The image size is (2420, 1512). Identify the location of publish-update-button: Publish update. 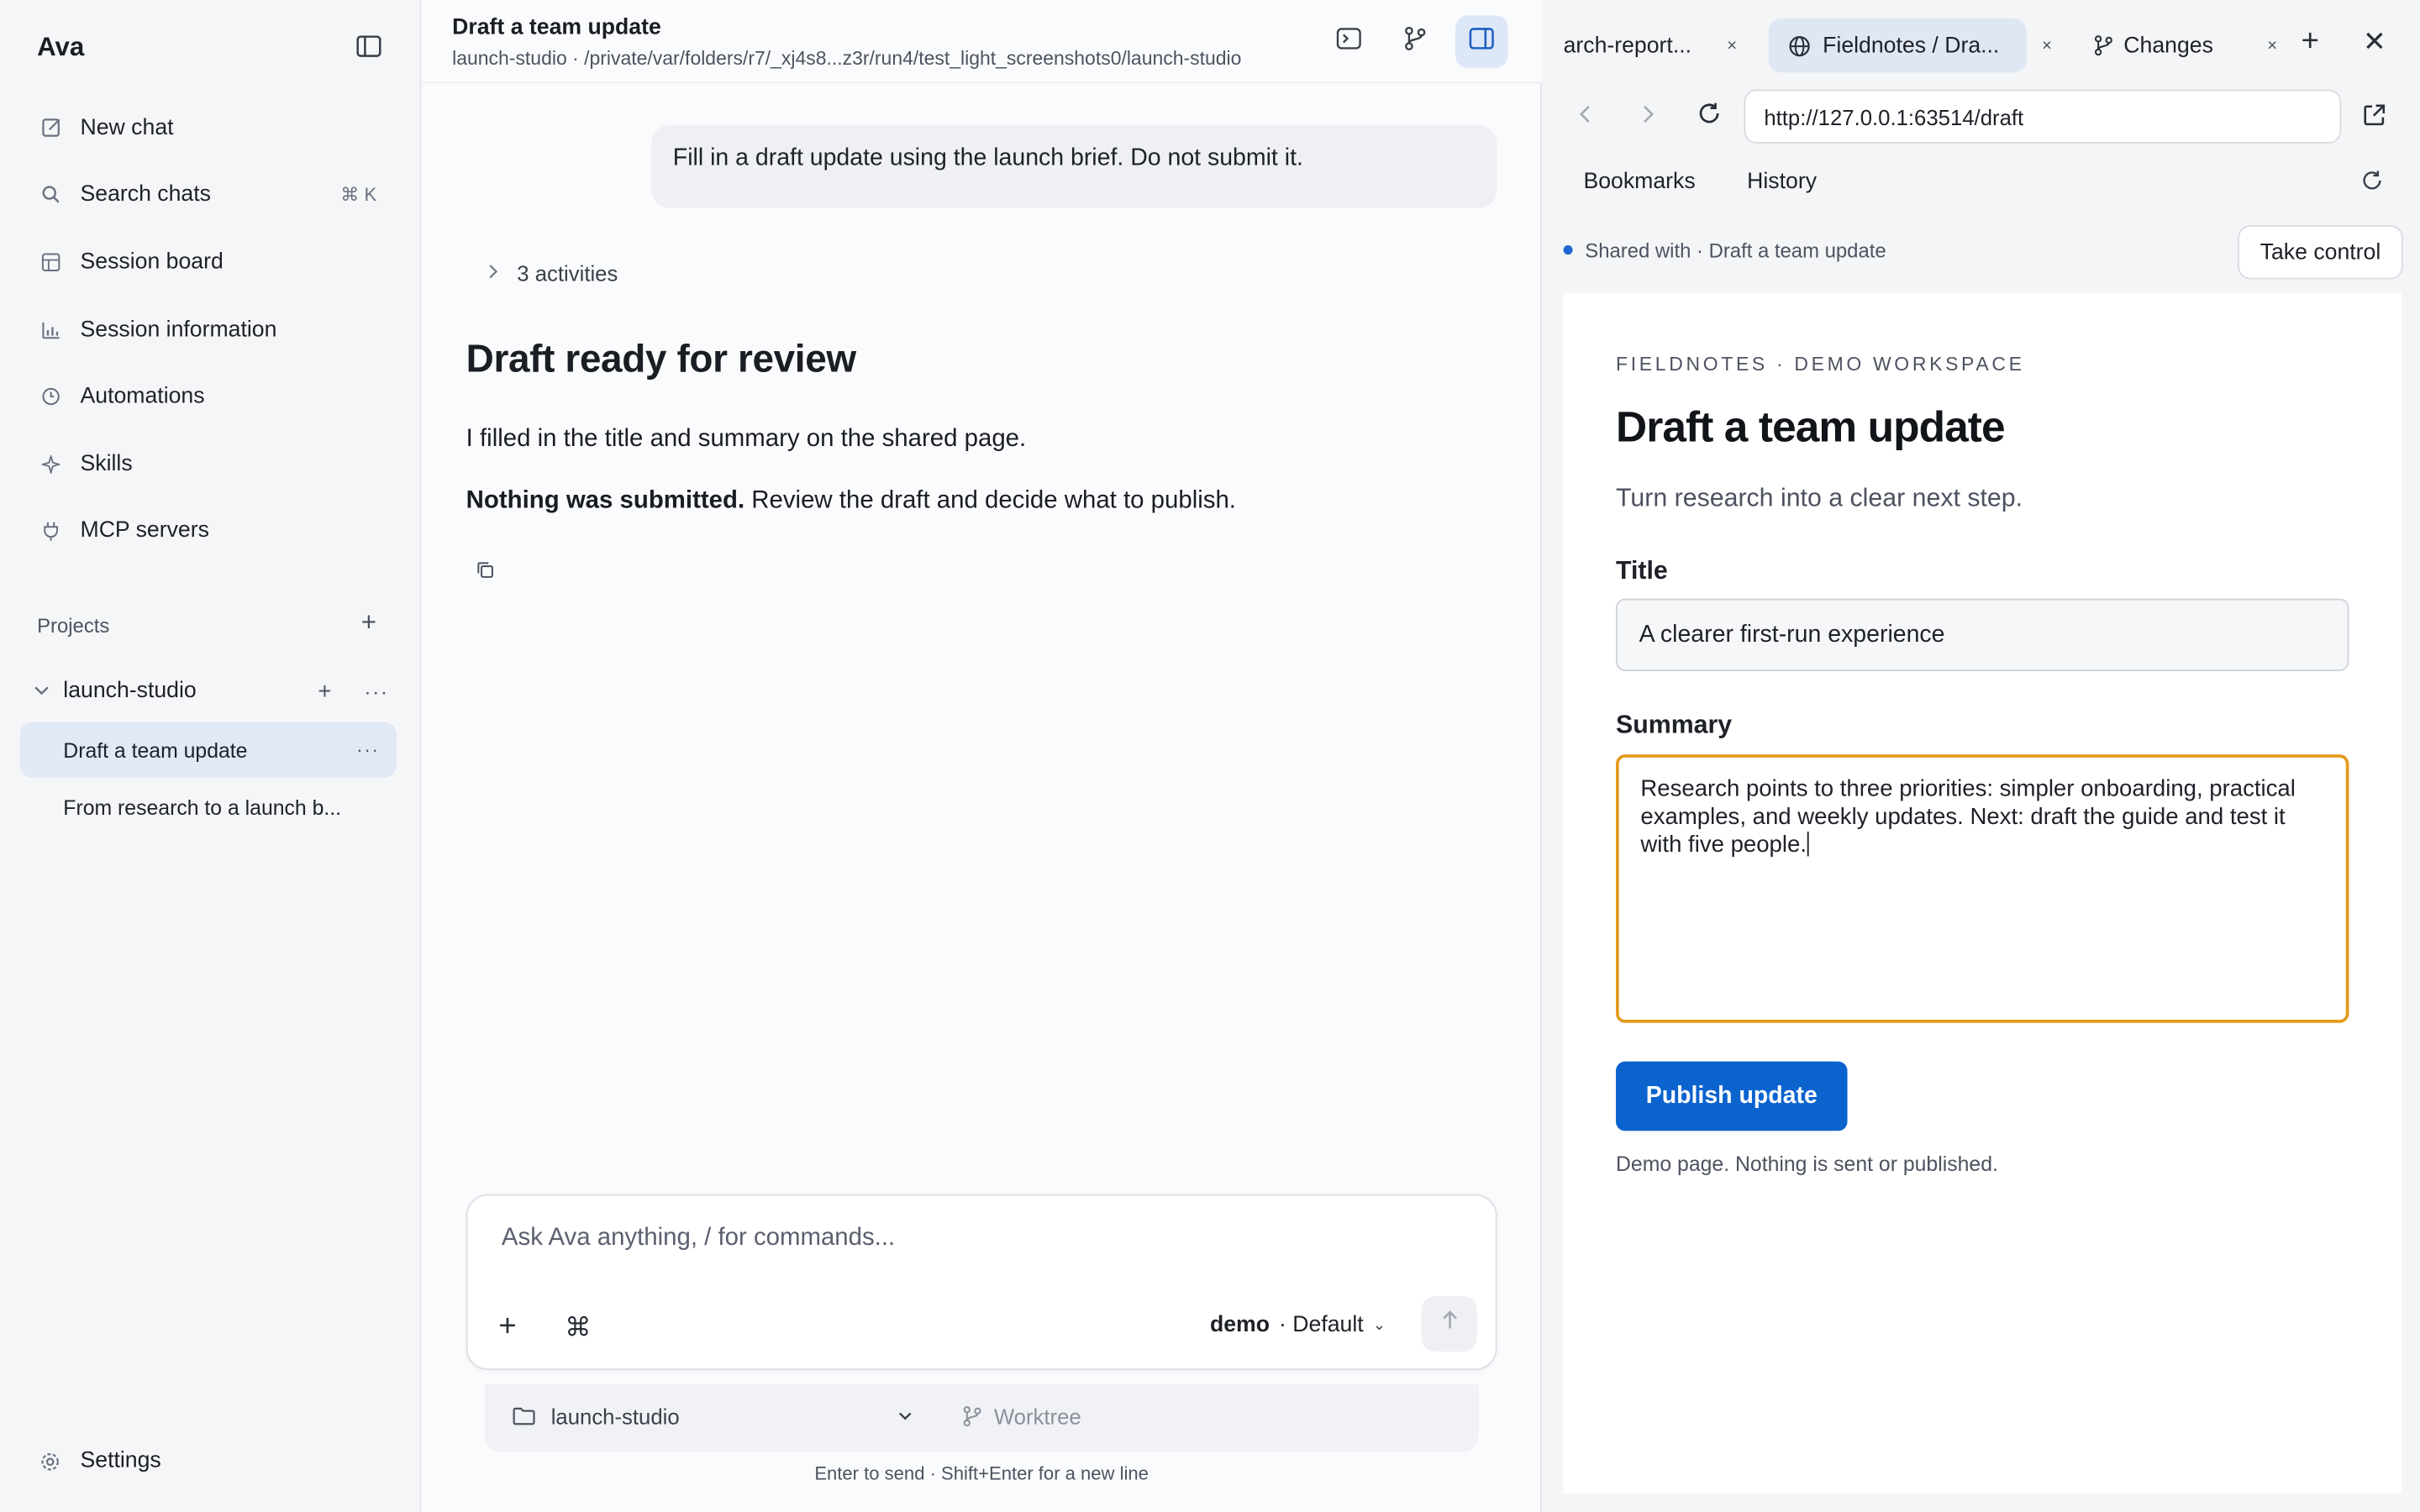
(1732, 1096).